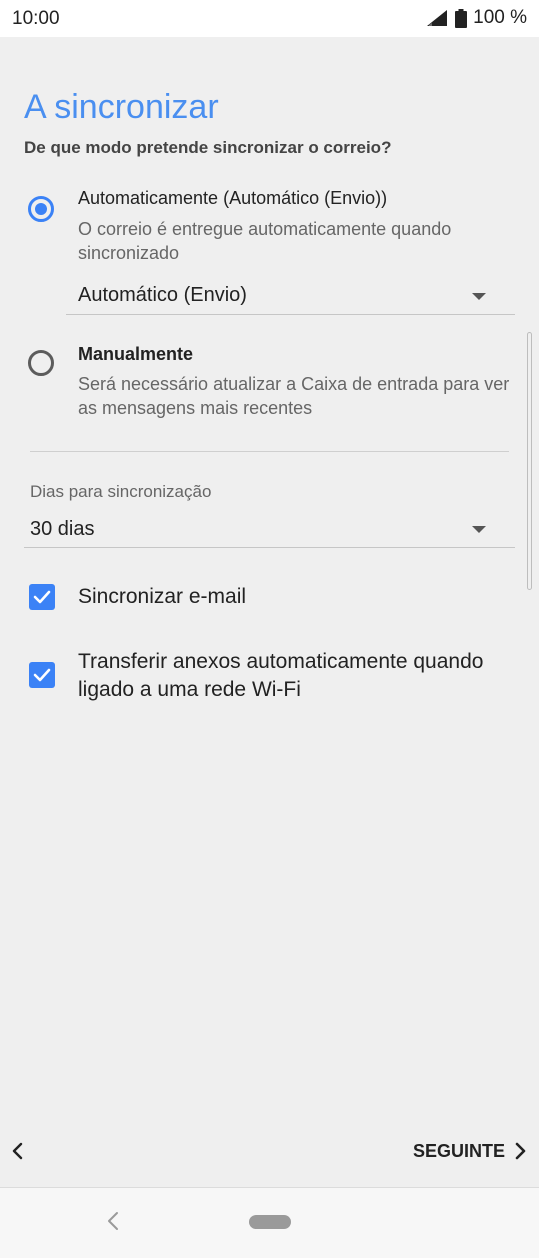  I want to click on sync-option-manual-label: Manualmente, so click(136, 354).